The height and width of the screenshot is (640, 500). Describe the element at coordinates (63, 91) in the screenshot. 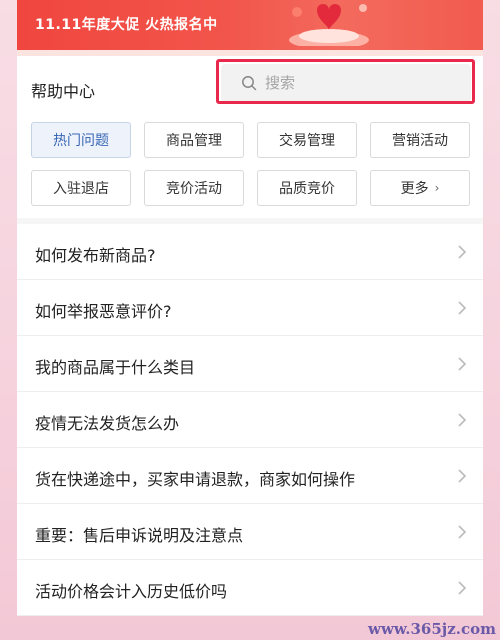

I see `page-title: 帮助中心` at that location.